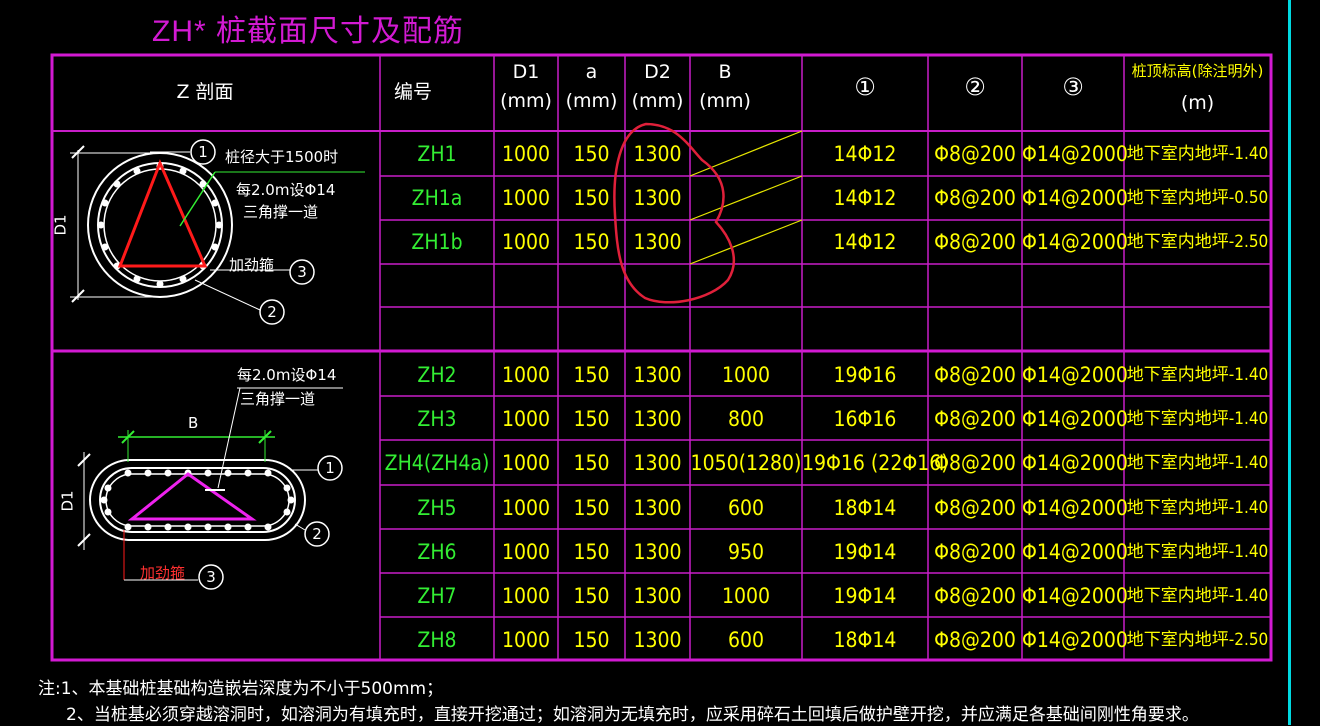 This screenshot has height=726, width=1320. What do you see at coordinates (1197, 198) in the screenshot?
I see `cell-elevation: 地下室内地坪-0.50` at bounding box center [1197, 198].